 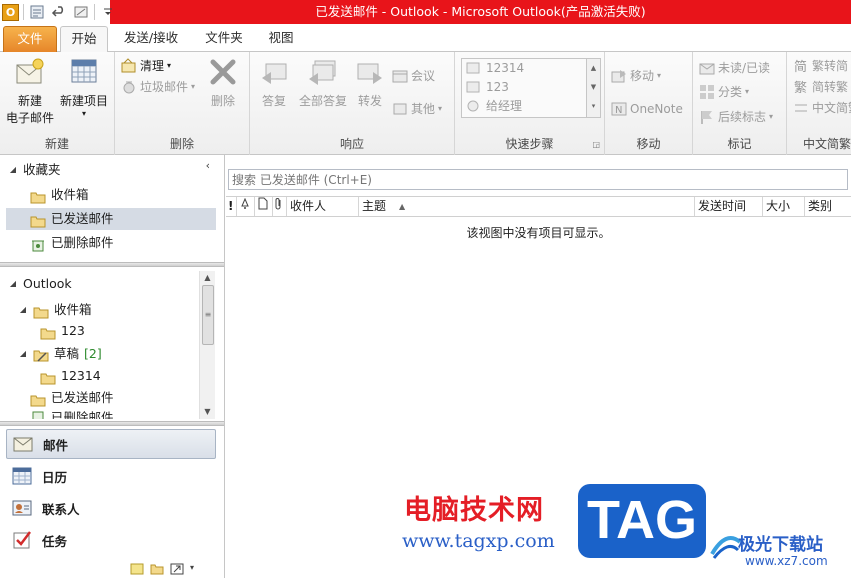 What do you see at coordinates (111, 444) in the screenshot?
I see `nav-mail-button: 邮件` at bounding box center [111, 444].